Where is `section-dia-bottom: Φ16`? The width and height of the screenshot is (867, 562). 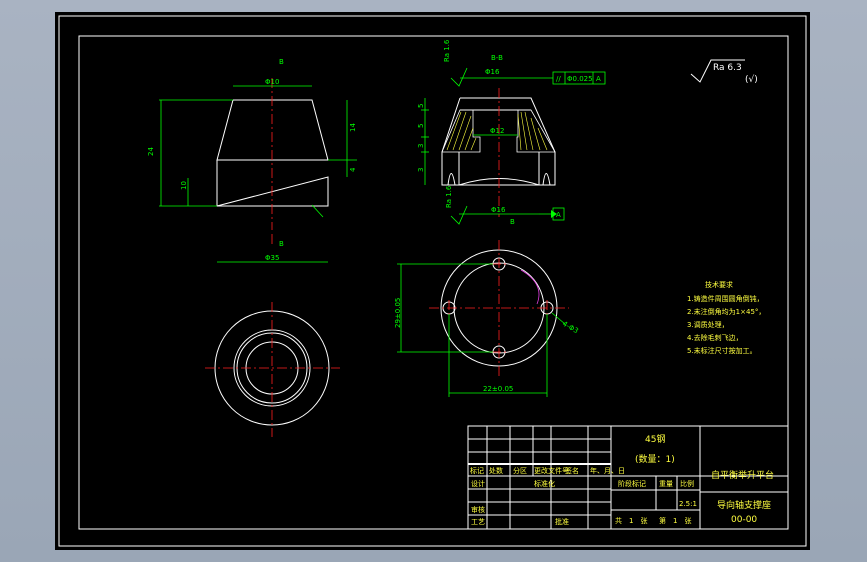
section-dia-bottom: Φ16 is located at coordinates (498, 210).